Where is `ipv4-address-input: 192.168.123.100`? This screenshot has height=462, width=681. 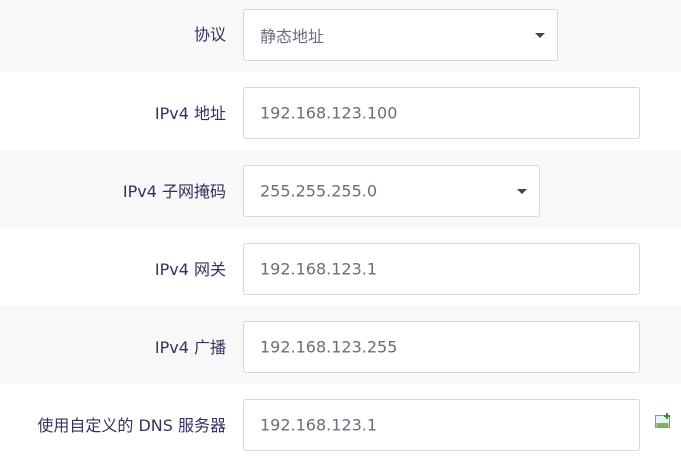 ipv4-address-input: 192.168.123.100 is located at coordinates (441, 113).